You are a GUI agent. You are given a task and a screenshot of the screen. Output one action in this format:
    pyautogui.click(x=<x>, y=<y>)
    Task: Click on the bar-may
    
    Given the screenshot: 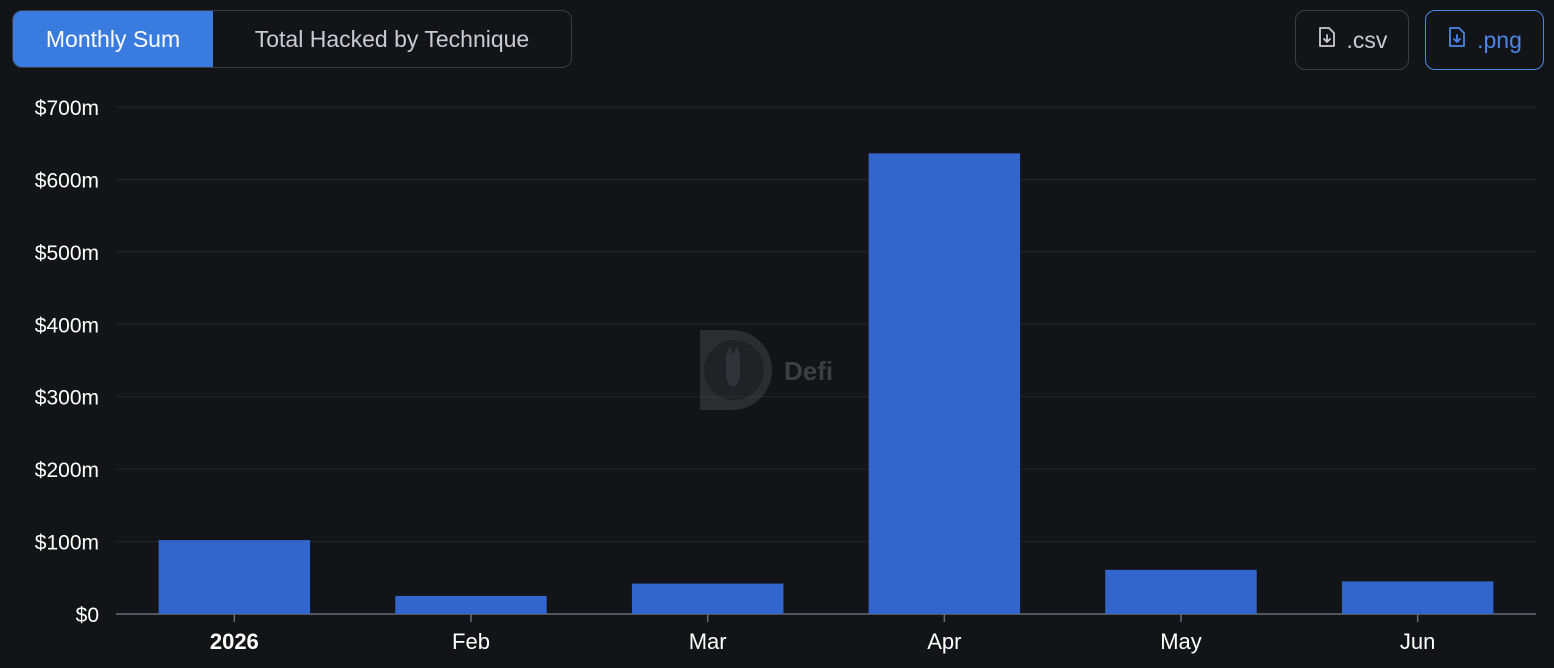 What is the action you would take?
    pyautogui.click(x=1181, y=591)
    